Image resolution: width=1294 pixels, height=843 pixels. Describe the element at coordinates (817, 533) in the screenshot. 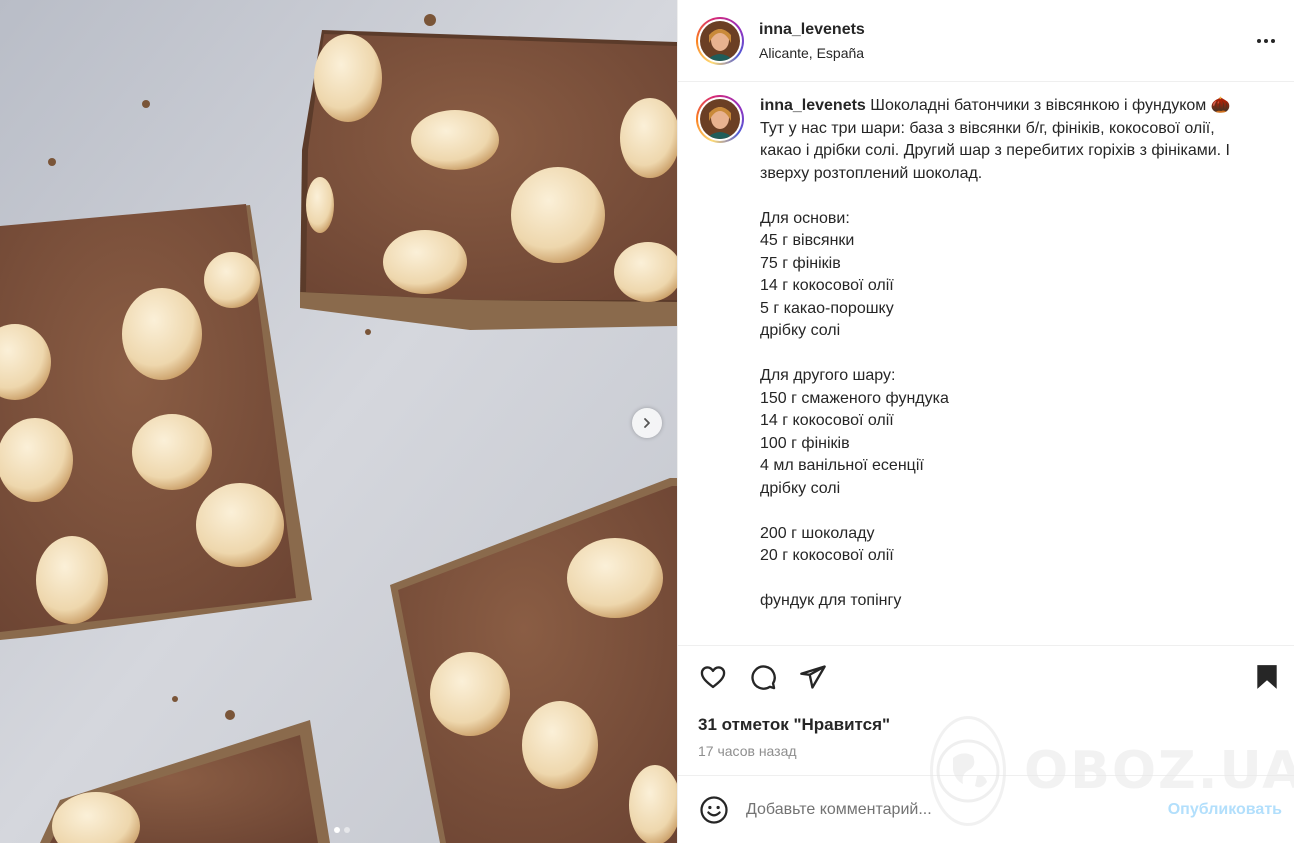

I see `caption-line: 200 г шоколаду` at that location.